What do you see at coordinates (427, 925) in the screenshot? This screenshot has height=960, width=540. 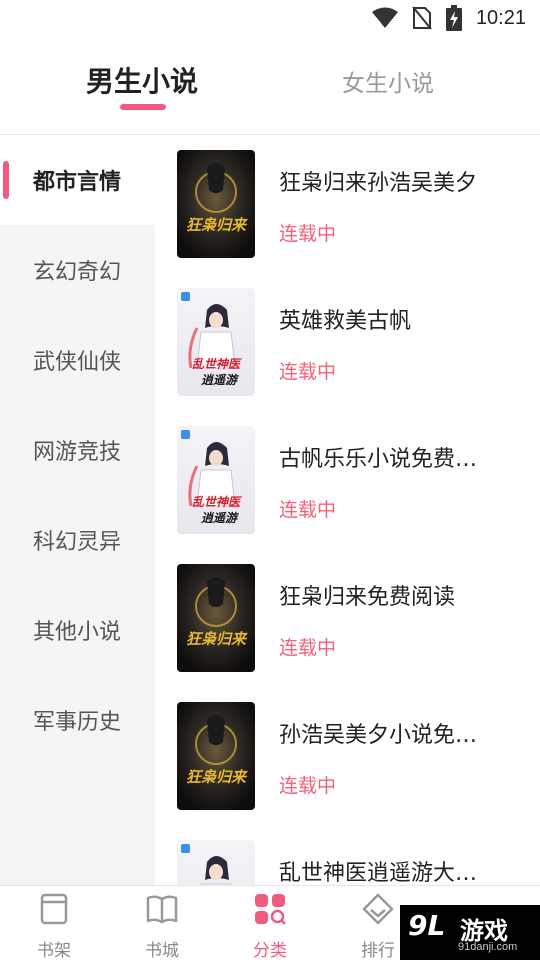 I see `watermark-logo: 9L` at bounding box center [427, 925].